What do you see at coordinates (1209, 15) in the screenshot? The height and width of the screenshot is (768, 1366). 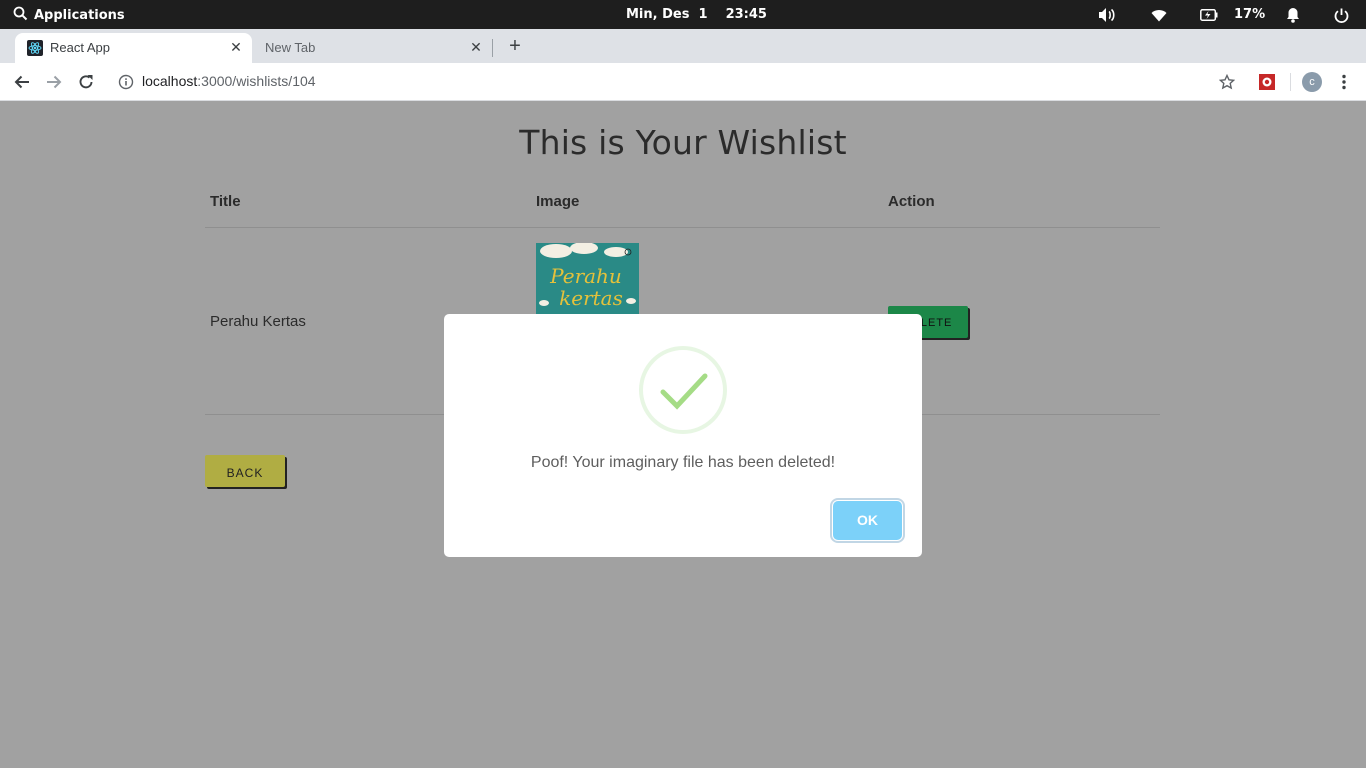 I see `battery-icon` at bounding box center [1209, 15].